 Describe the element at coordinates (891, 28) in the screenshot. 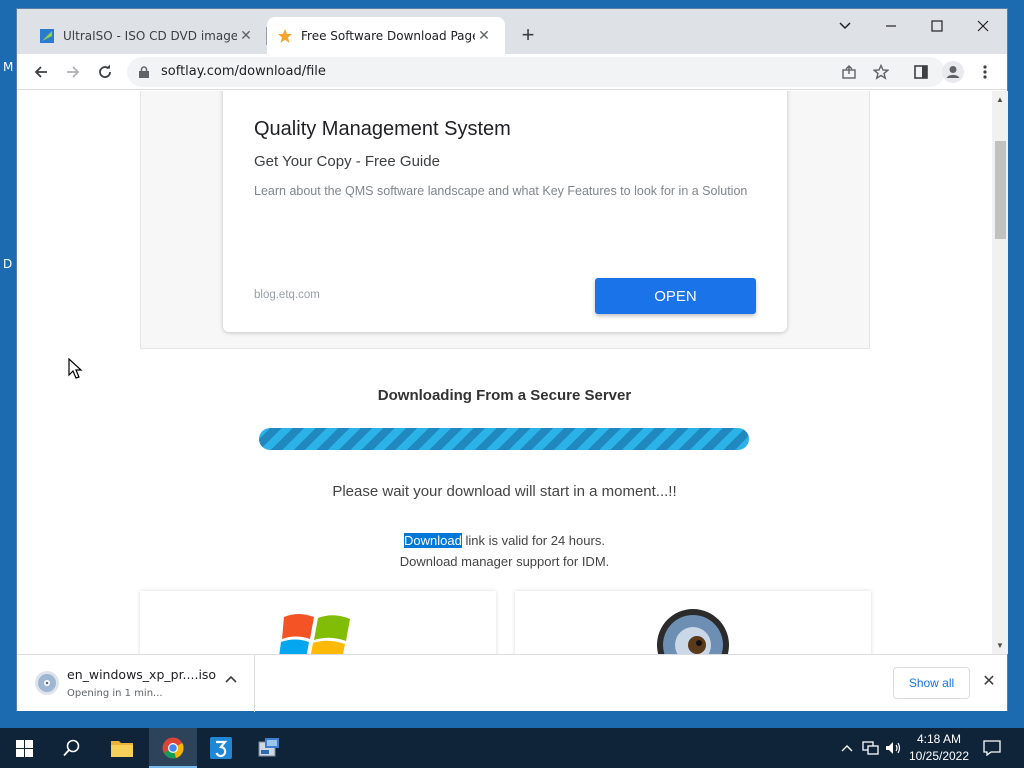

I see `minimize-button` at that location.